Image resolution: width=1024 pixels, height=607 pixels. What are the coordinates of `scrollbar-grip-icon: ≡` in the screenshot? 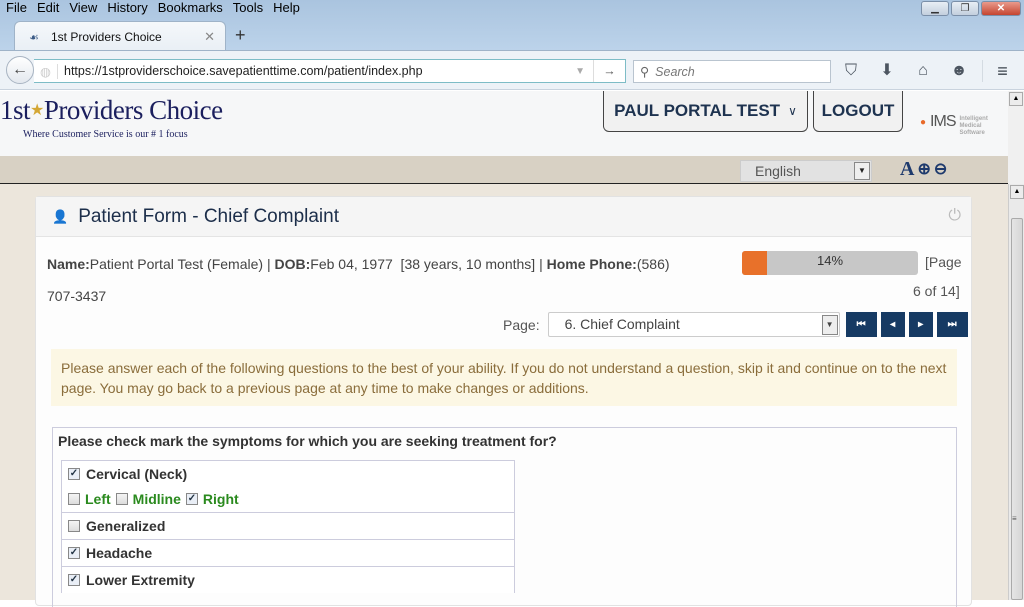 It's located at (1014, 518).